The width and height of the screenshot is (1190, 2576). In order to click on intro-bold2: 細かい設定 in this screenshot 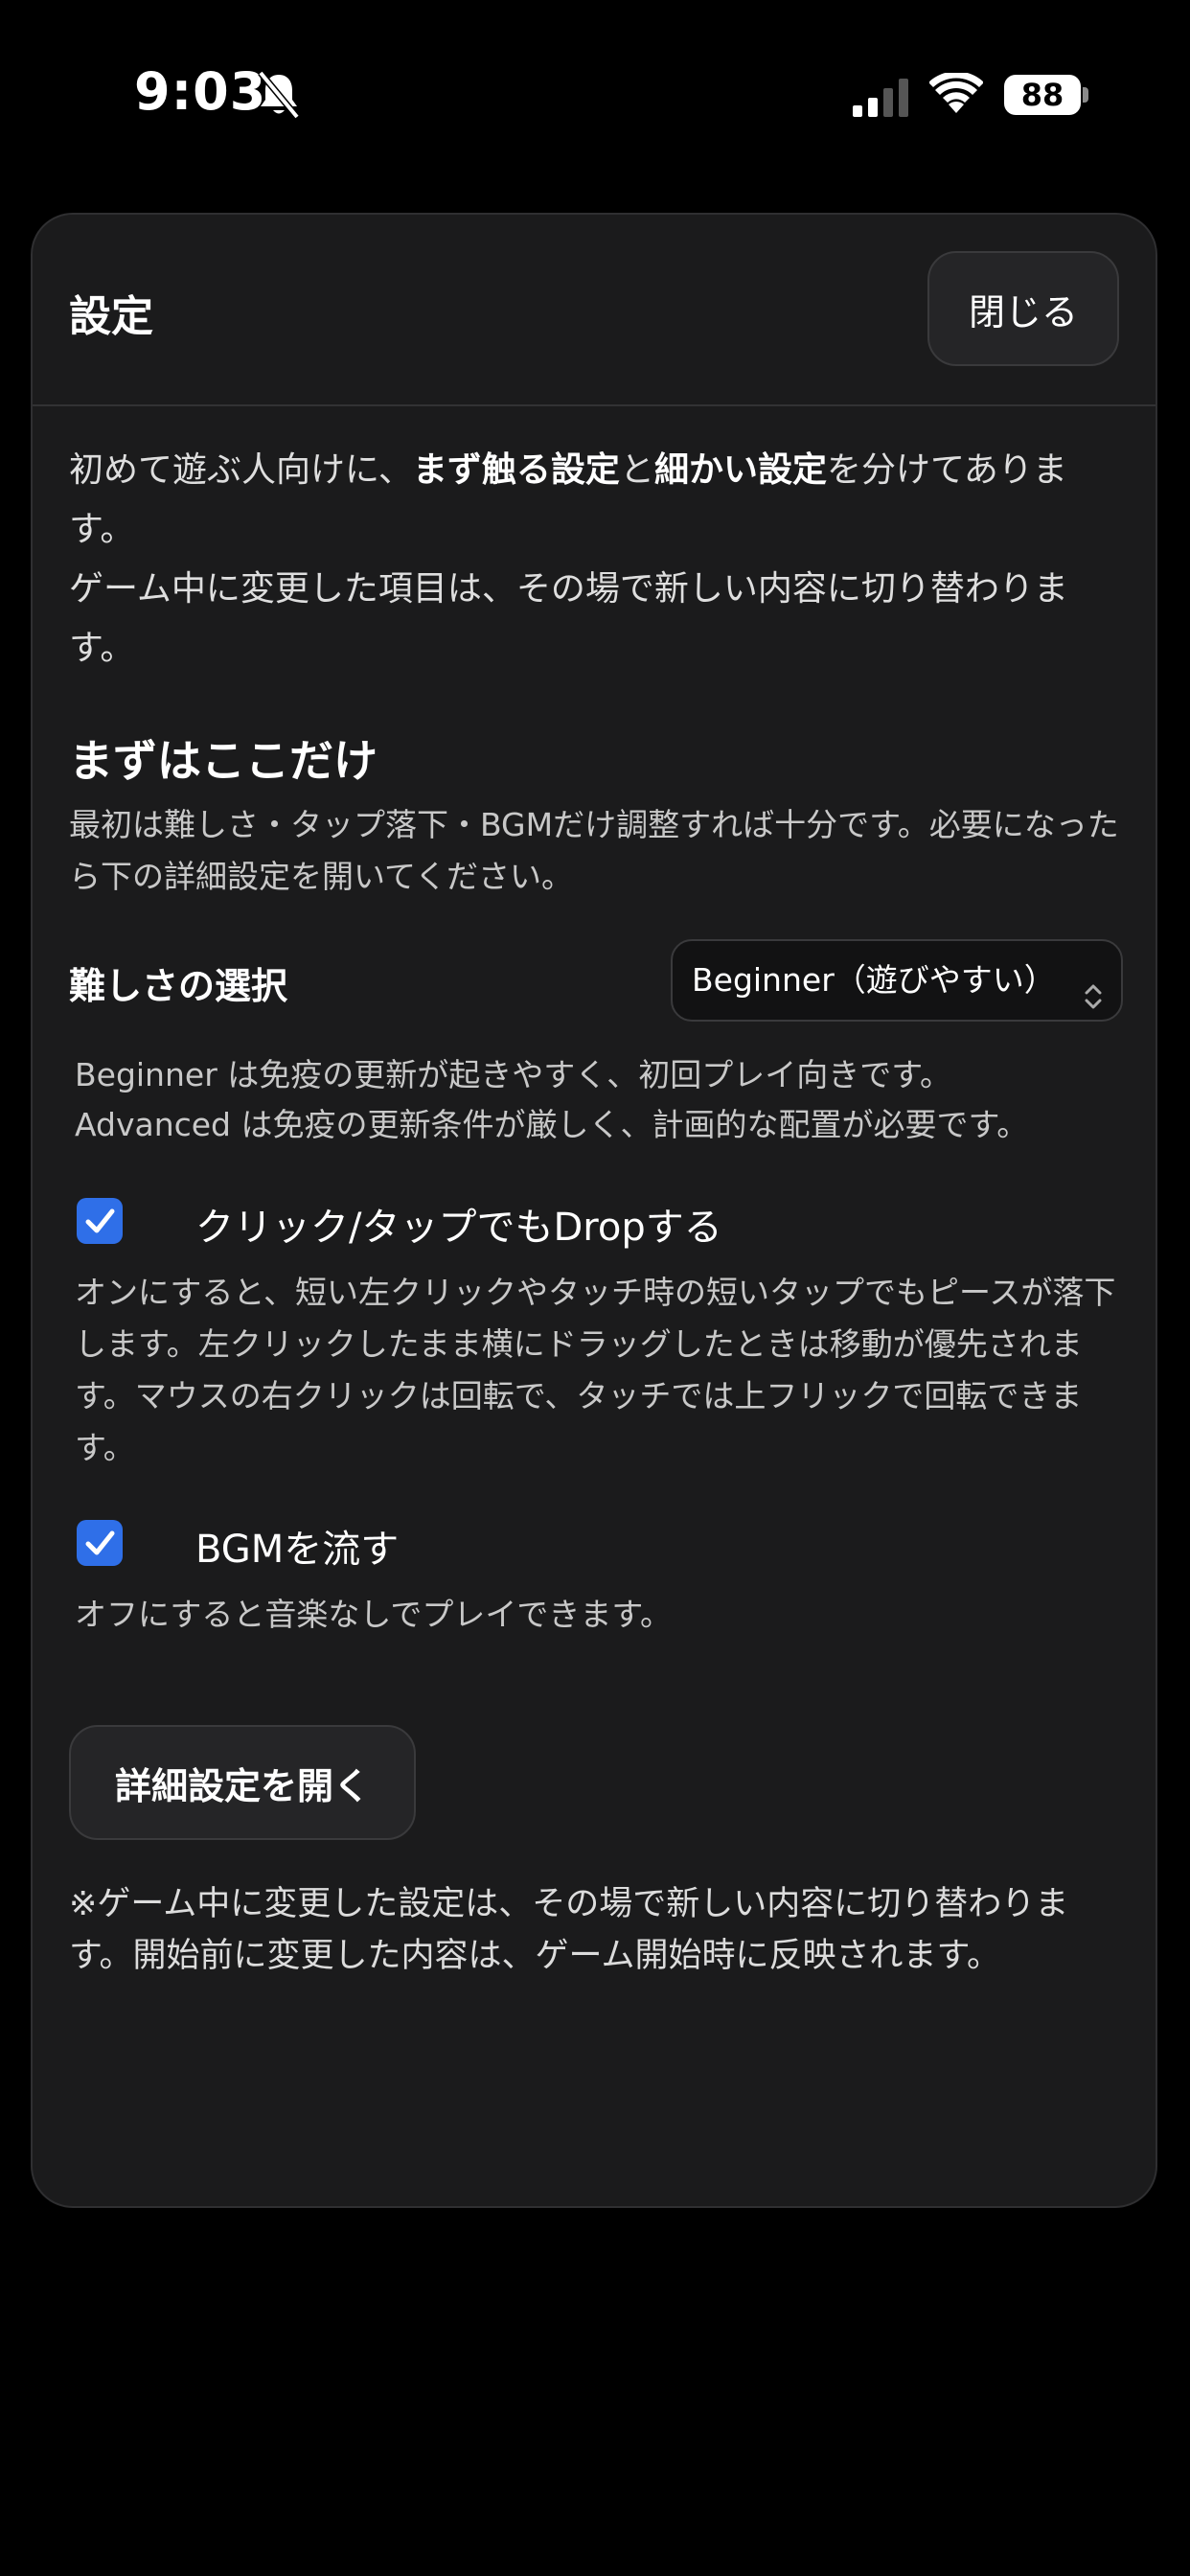, I will do `click(740, 470)`.